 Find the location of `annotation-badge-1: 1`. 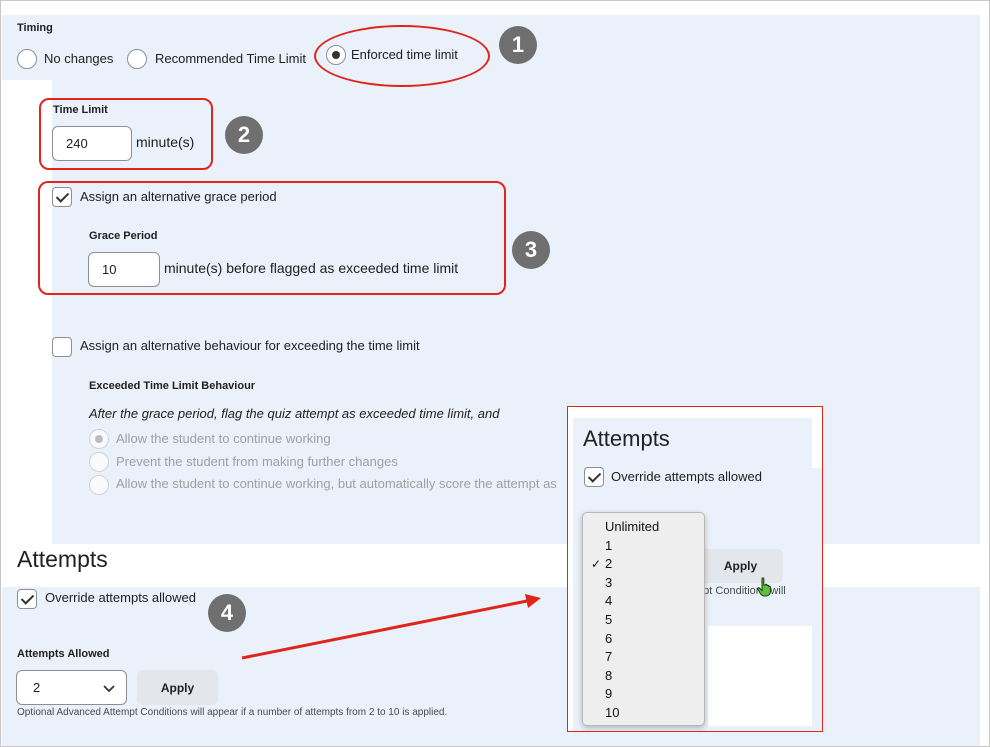

annotation-badge-1: 1 is located at coordinates (518, 45).